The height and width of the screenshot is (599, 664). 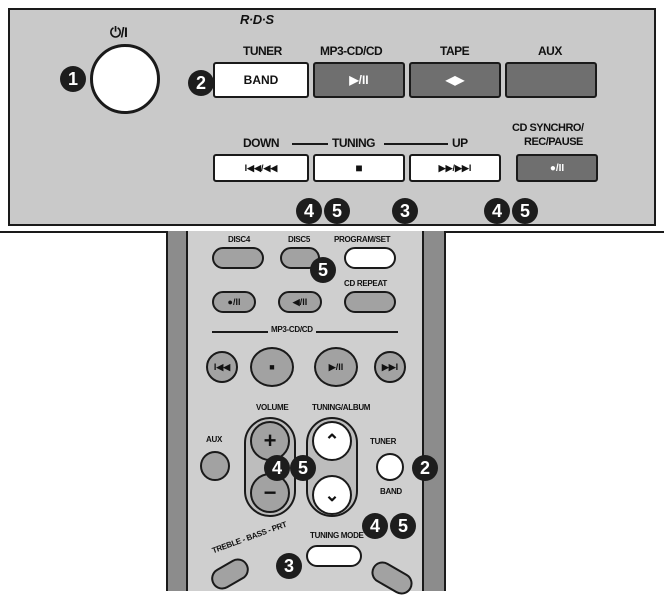 I want to click on aux-label-remote: AUX, so click(x=214, y=439).